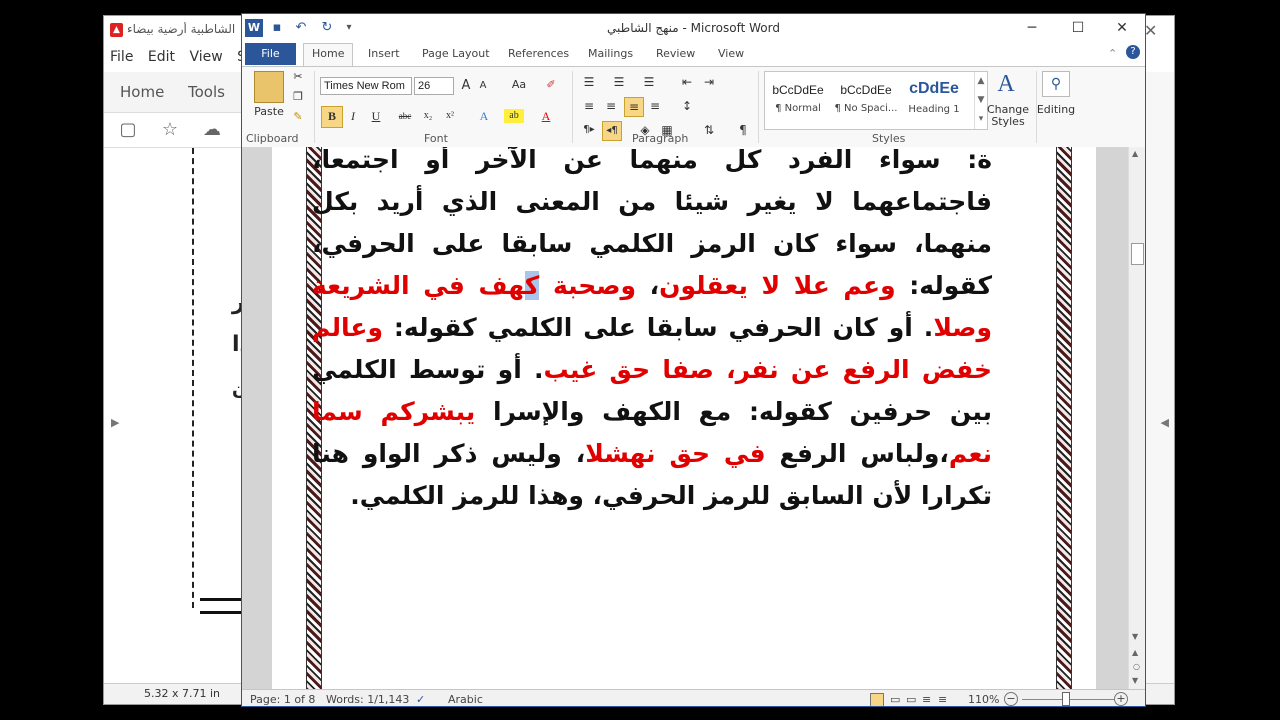  I want to click on pdf-page-edge, so click(222, 606).